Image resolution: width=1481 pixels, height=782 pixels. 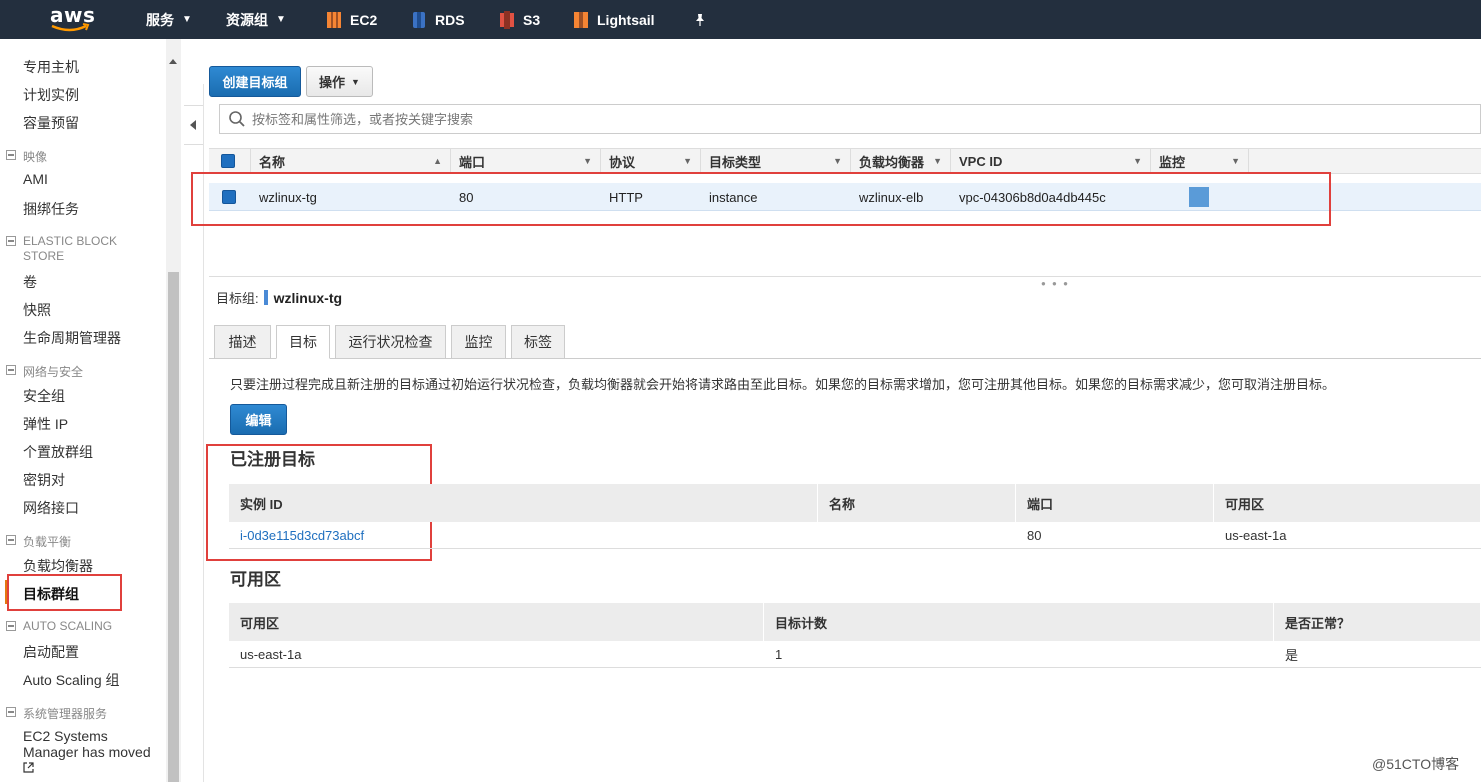 I want to click on shortcut-ec2: EC2, so click(x=351, y=19).